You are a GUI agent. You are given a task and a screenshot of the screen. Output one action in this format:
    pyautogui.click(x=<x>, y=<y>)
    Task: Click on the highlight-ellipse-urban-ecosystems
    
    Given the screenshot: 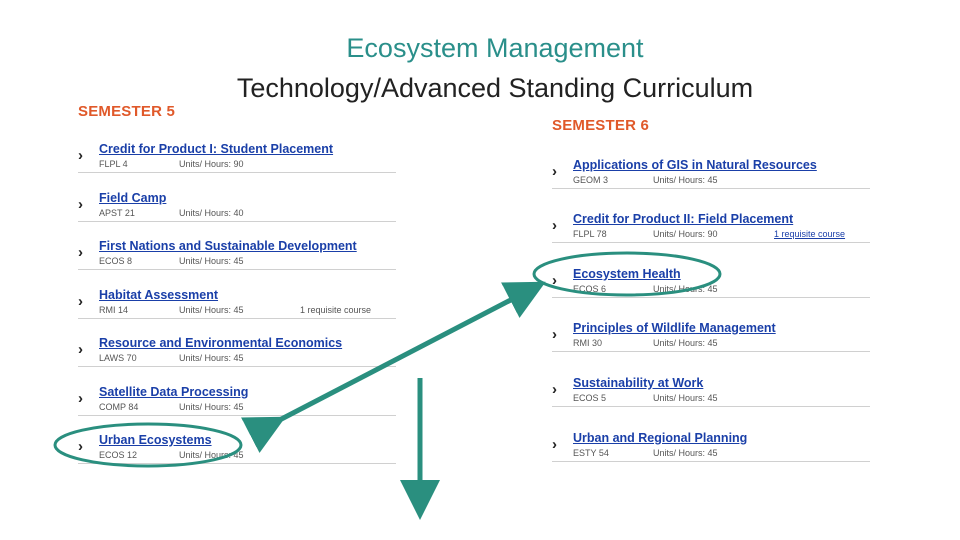 What is the action you would take?
    pyautogui.click(x=148, y=445)
    